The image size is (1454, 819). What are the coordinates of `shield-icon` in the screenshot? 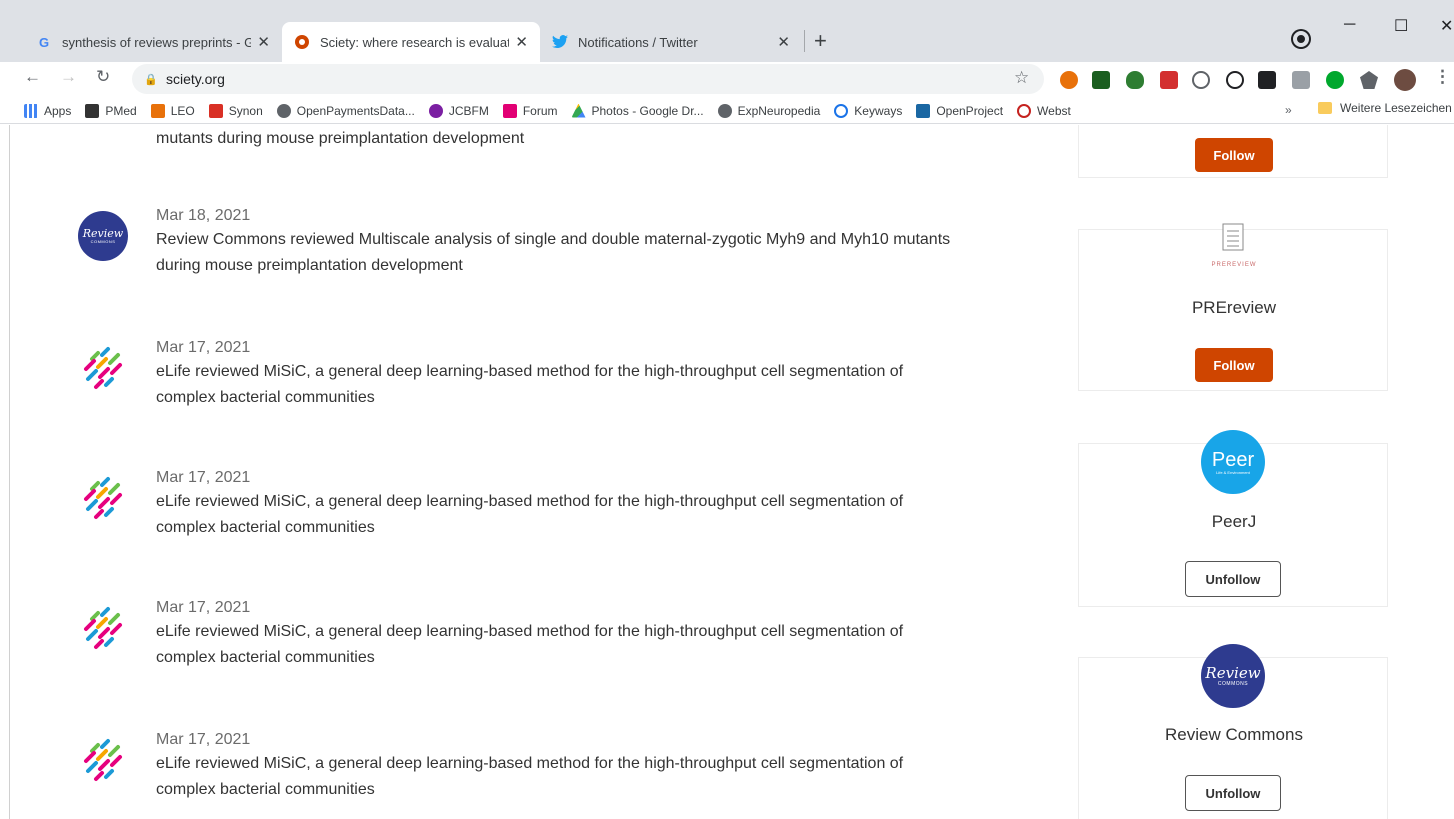 It's located at (1135, 80).